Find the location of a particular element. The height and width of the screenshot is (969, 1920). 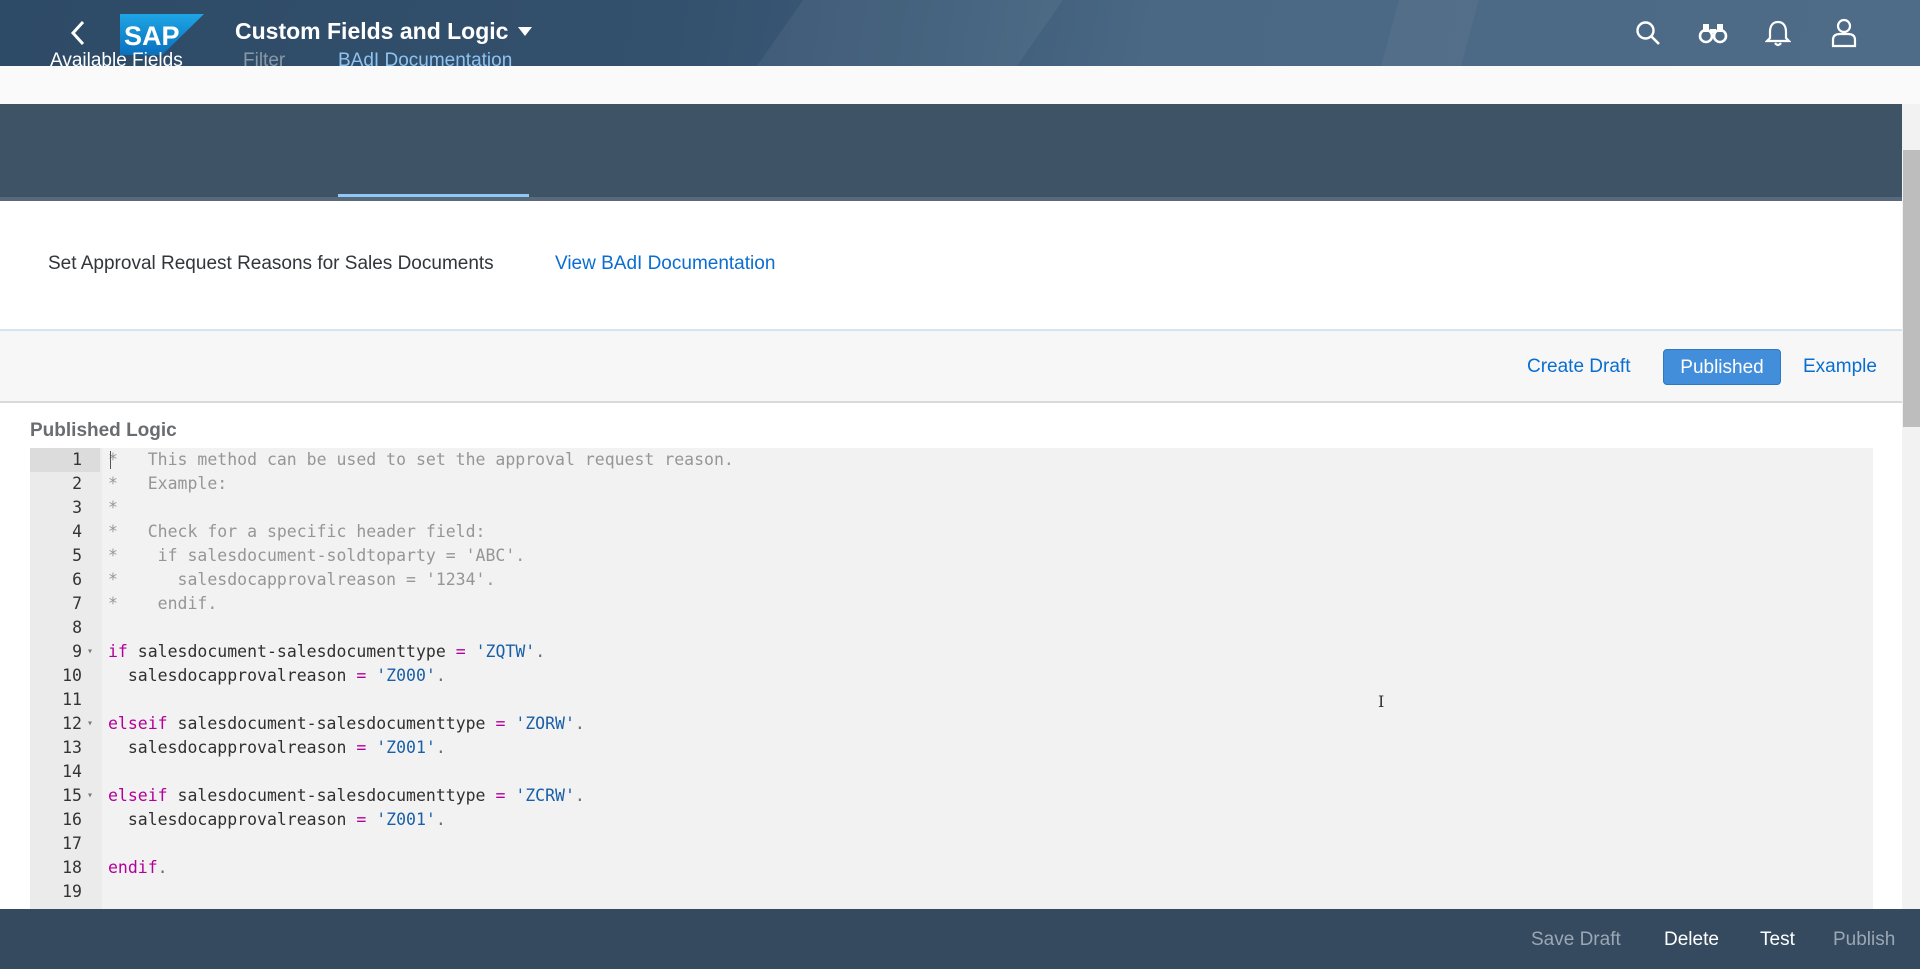

line-number: 4 is located at coordinates (77, 531).